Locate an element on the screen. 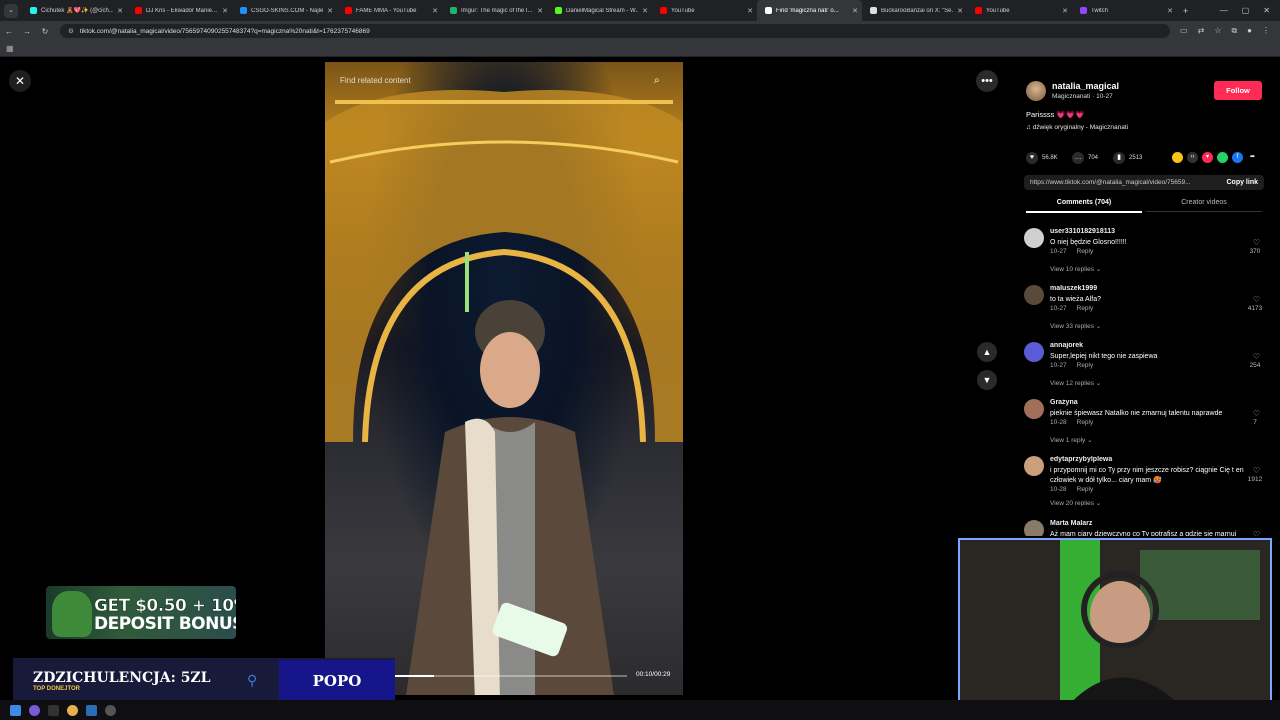  sound-link: ♫ dźwięk oryginalny - Magicznanati is located at coordinates (1077, 127).